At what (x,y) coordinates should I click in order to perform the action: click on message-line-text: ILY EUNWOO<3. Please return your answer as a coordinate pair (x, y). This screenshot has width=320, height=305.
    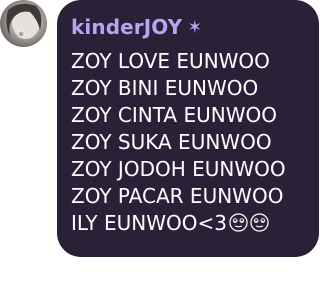
    Looking at the image, I should click on (149, 223).